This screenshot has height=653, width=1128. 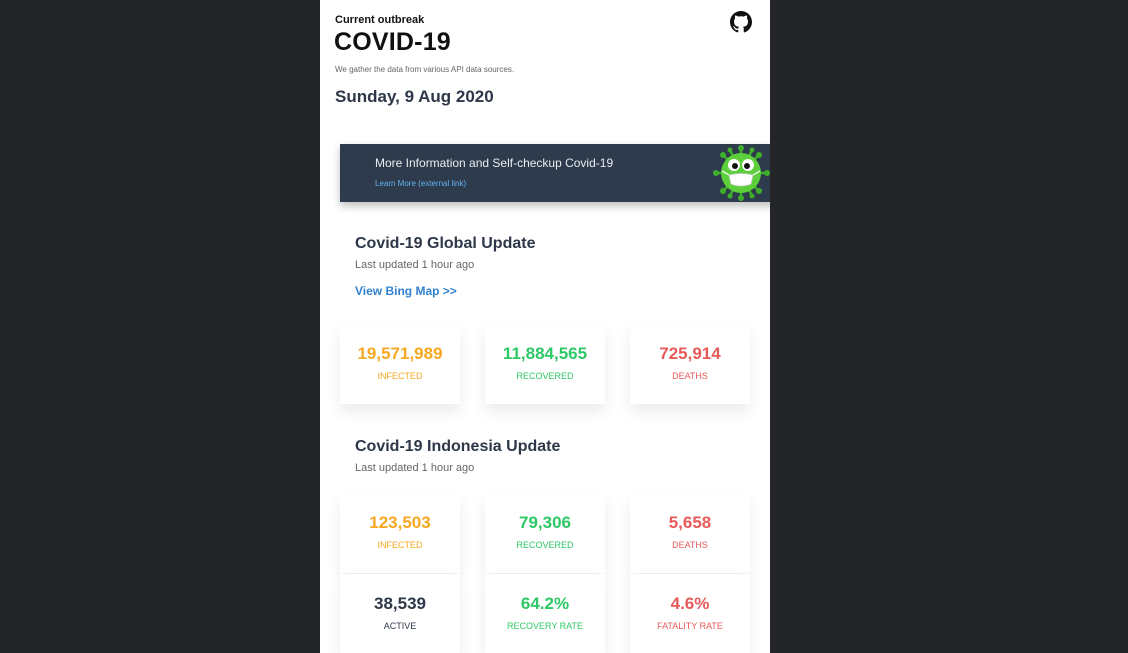 I want to click on indonesia-last-updated: Last updated 1 hour ago, so click(x=415, y=468).